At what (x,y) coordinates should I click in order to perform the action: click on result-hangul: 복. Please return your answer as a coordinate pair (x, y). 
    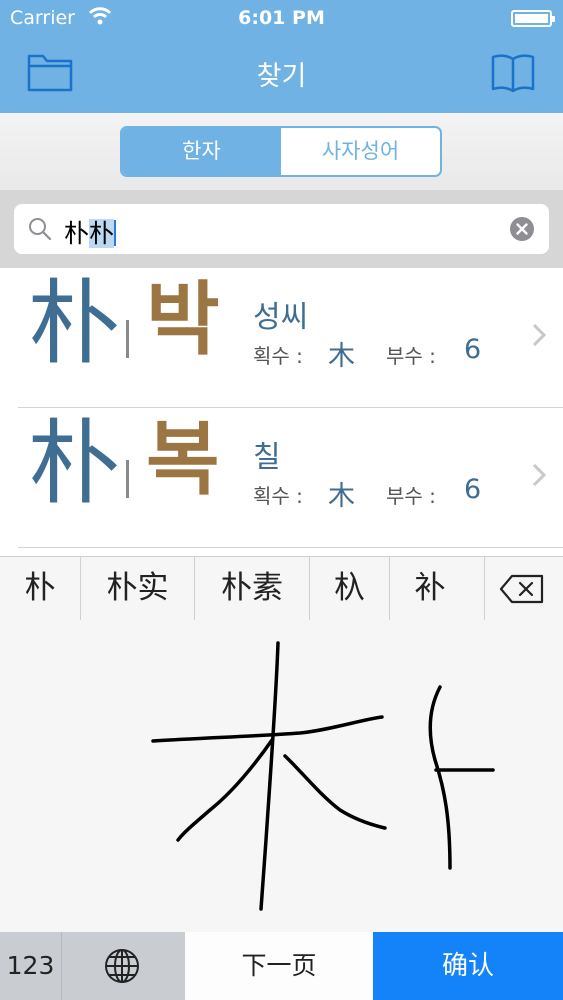
    Looking at the image, I should click on (183, 459).